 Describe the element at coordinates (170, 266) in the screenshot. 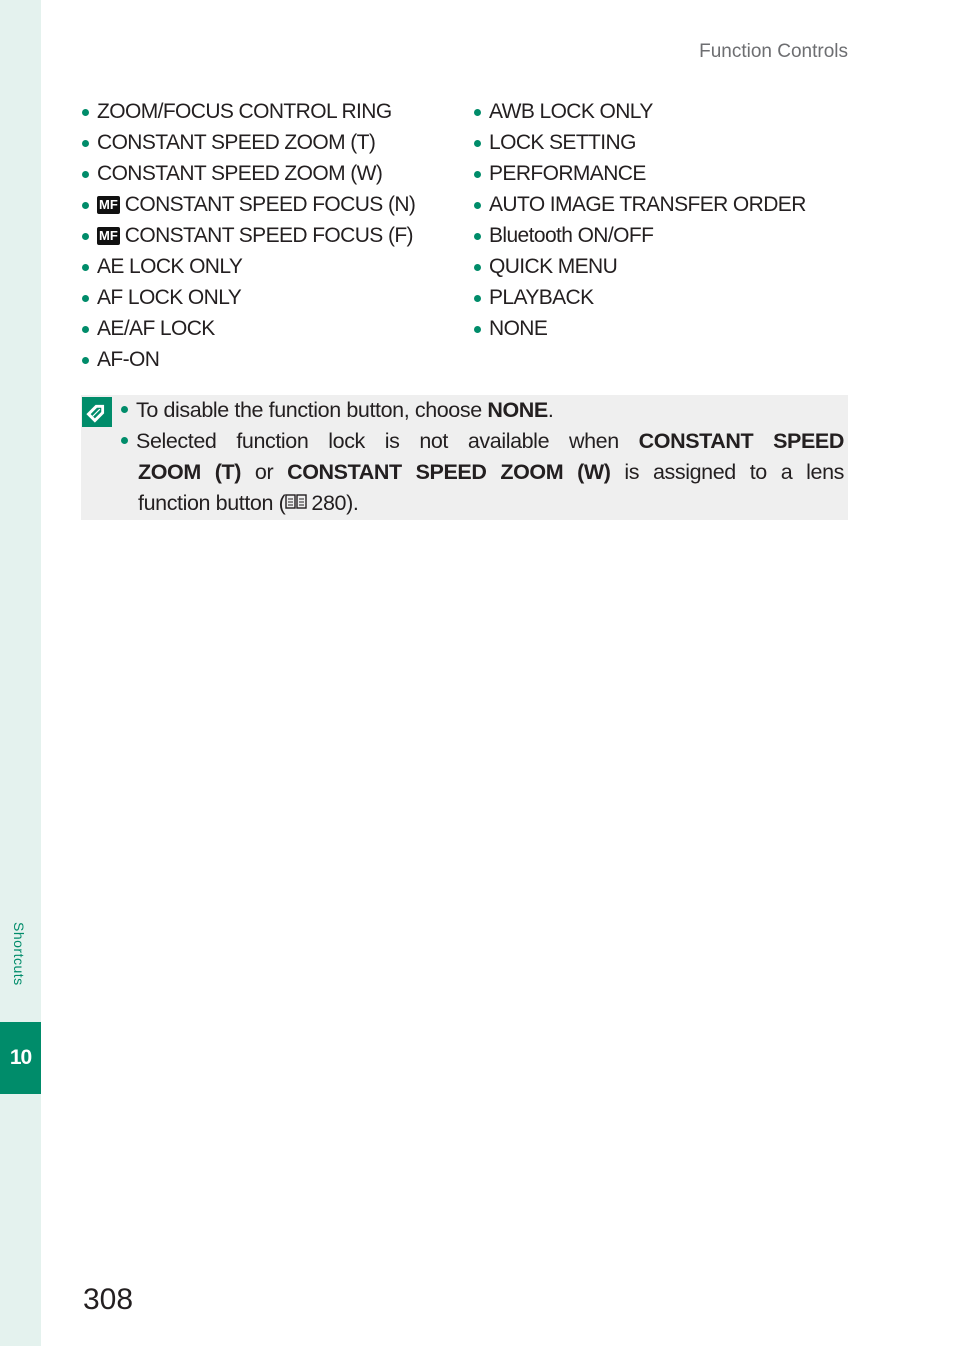

I see `item-label: AE LOCK ONLY` at that location.